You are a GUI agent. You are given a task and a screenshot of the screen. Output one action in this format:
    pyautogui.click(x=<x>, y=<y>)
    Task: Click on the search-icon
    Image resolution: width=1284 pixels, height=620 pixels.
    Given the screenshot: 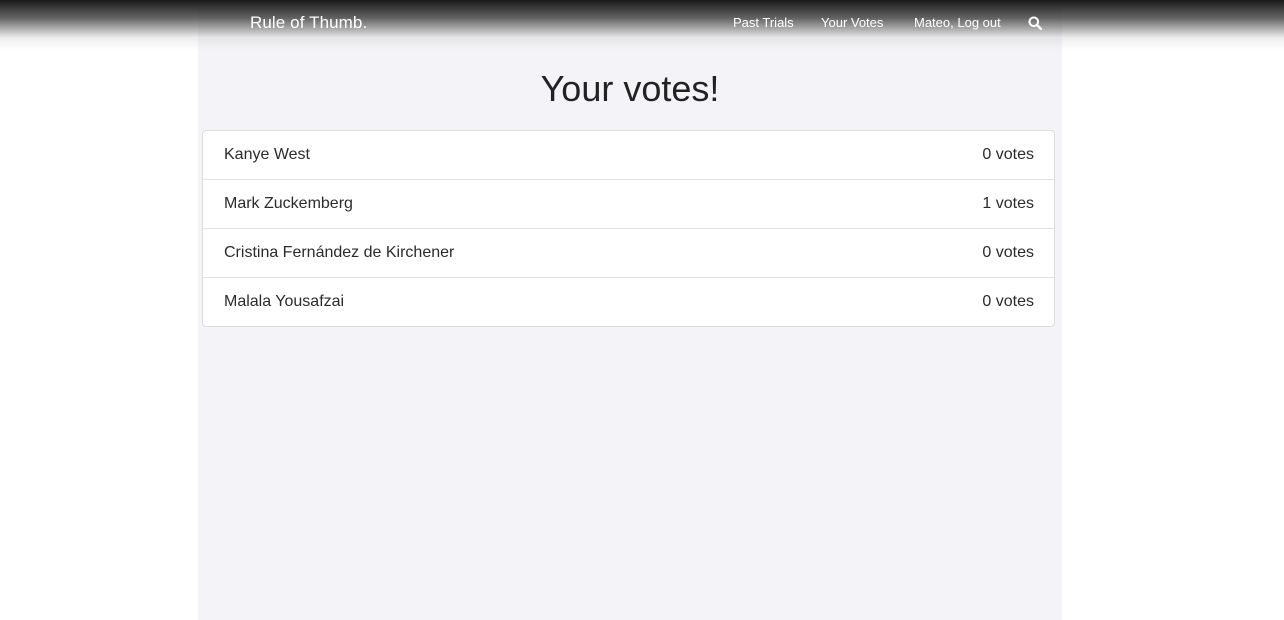 What is the action you would take?
    pyautogui.click(x=1035, y=23)
    